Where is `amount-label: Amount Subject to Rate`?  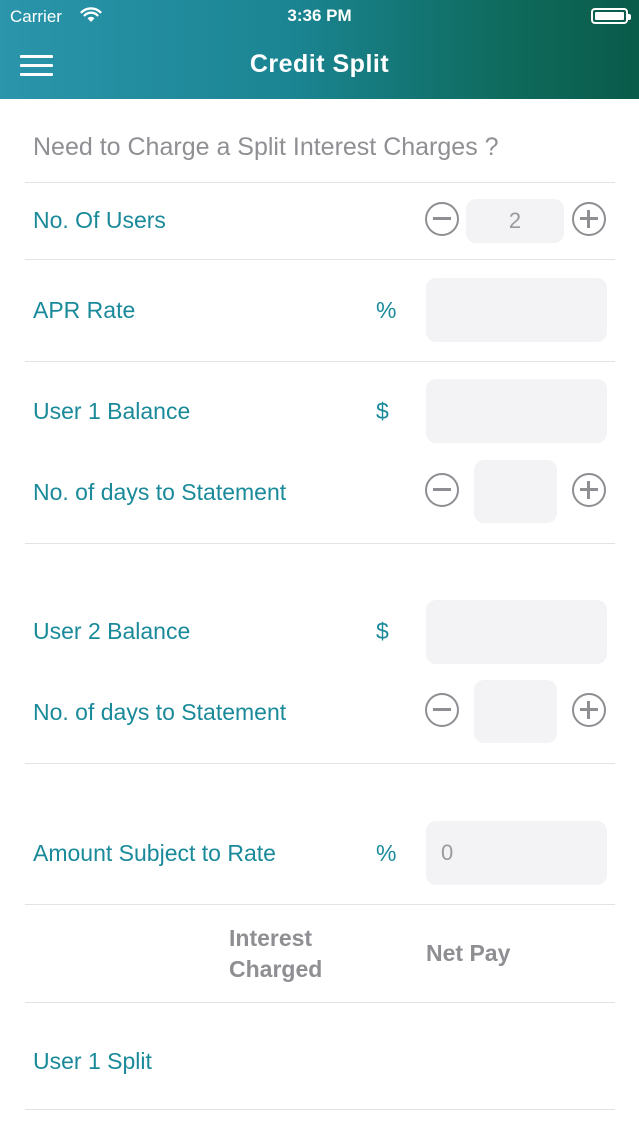
amount-label: Amount Subject to Rate is located at coordinates (154, 853).